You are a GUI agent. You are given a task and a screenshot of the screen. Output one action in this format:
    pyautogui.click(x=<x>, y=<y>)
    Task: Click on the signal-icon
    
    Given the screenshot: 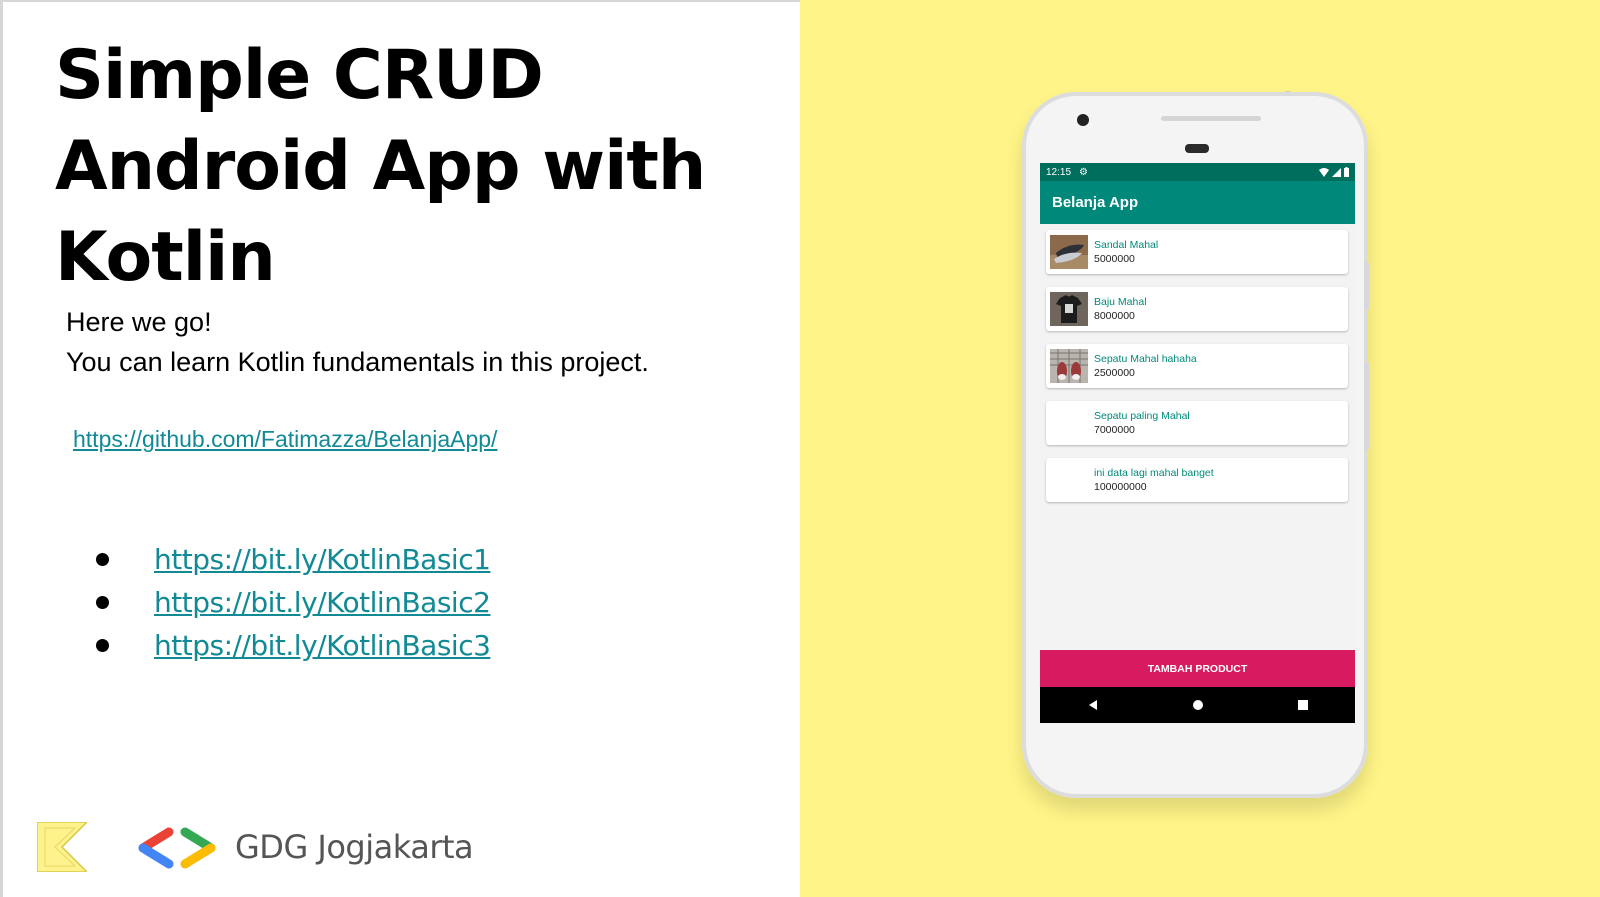 What is the action you would take?
    pyautogui.click(x=1336, y=172)
    